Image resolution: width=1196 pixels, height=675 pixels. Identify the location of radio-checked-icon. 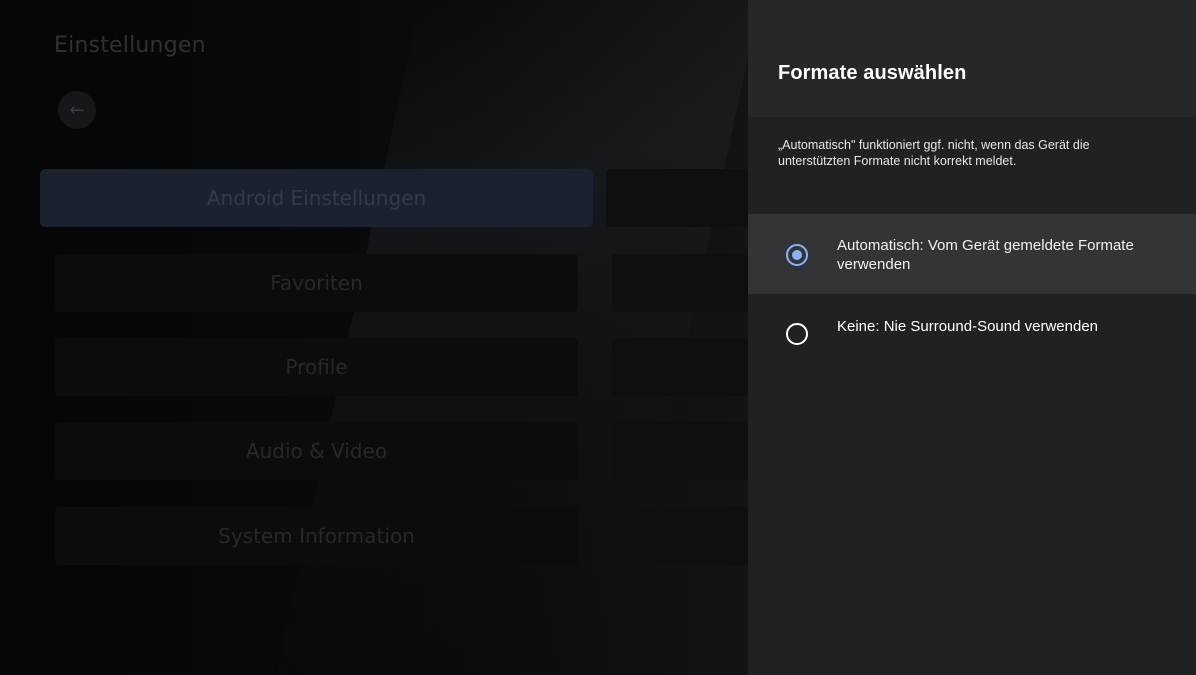
(797, 255).